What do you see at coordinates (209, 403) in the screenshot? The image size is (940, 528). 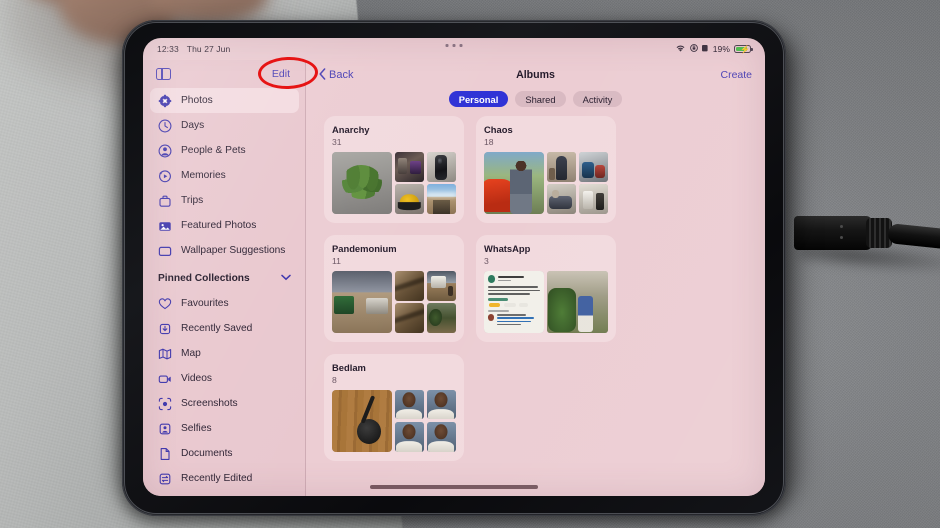 I see `sidebar-item-label: Screenshots` at bounding box center [209, 403].